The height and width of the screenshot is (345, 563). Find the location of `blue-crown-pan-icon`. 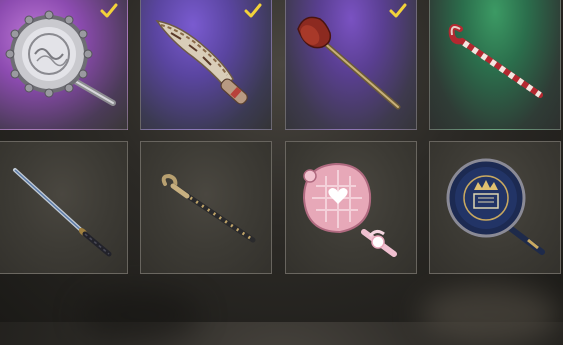

blue-crown-pan-icon is located at coordinates (495, 206).